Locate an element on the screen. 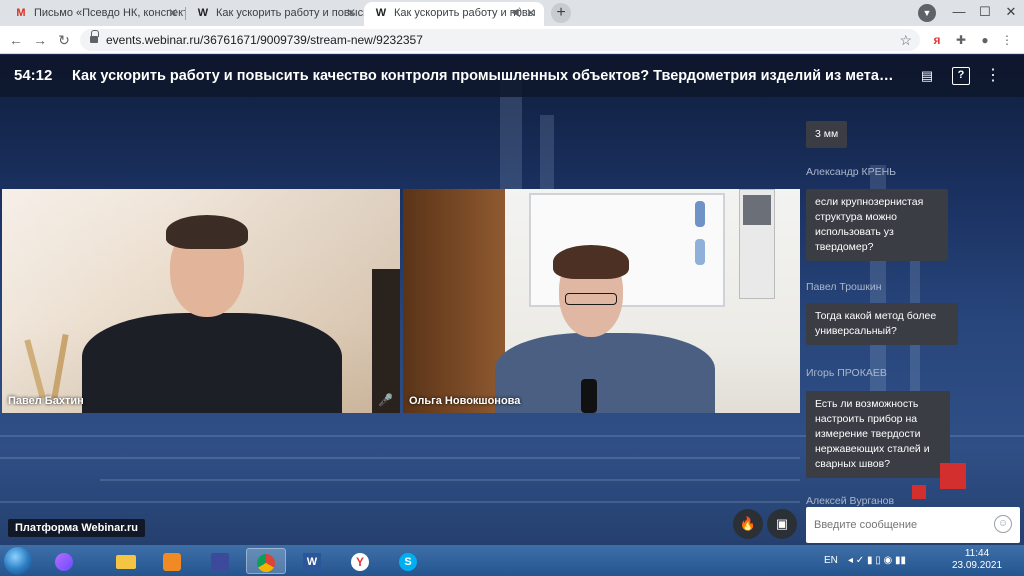  browser-menu-icon: ⋮ is located at coordinates (1007, 40).